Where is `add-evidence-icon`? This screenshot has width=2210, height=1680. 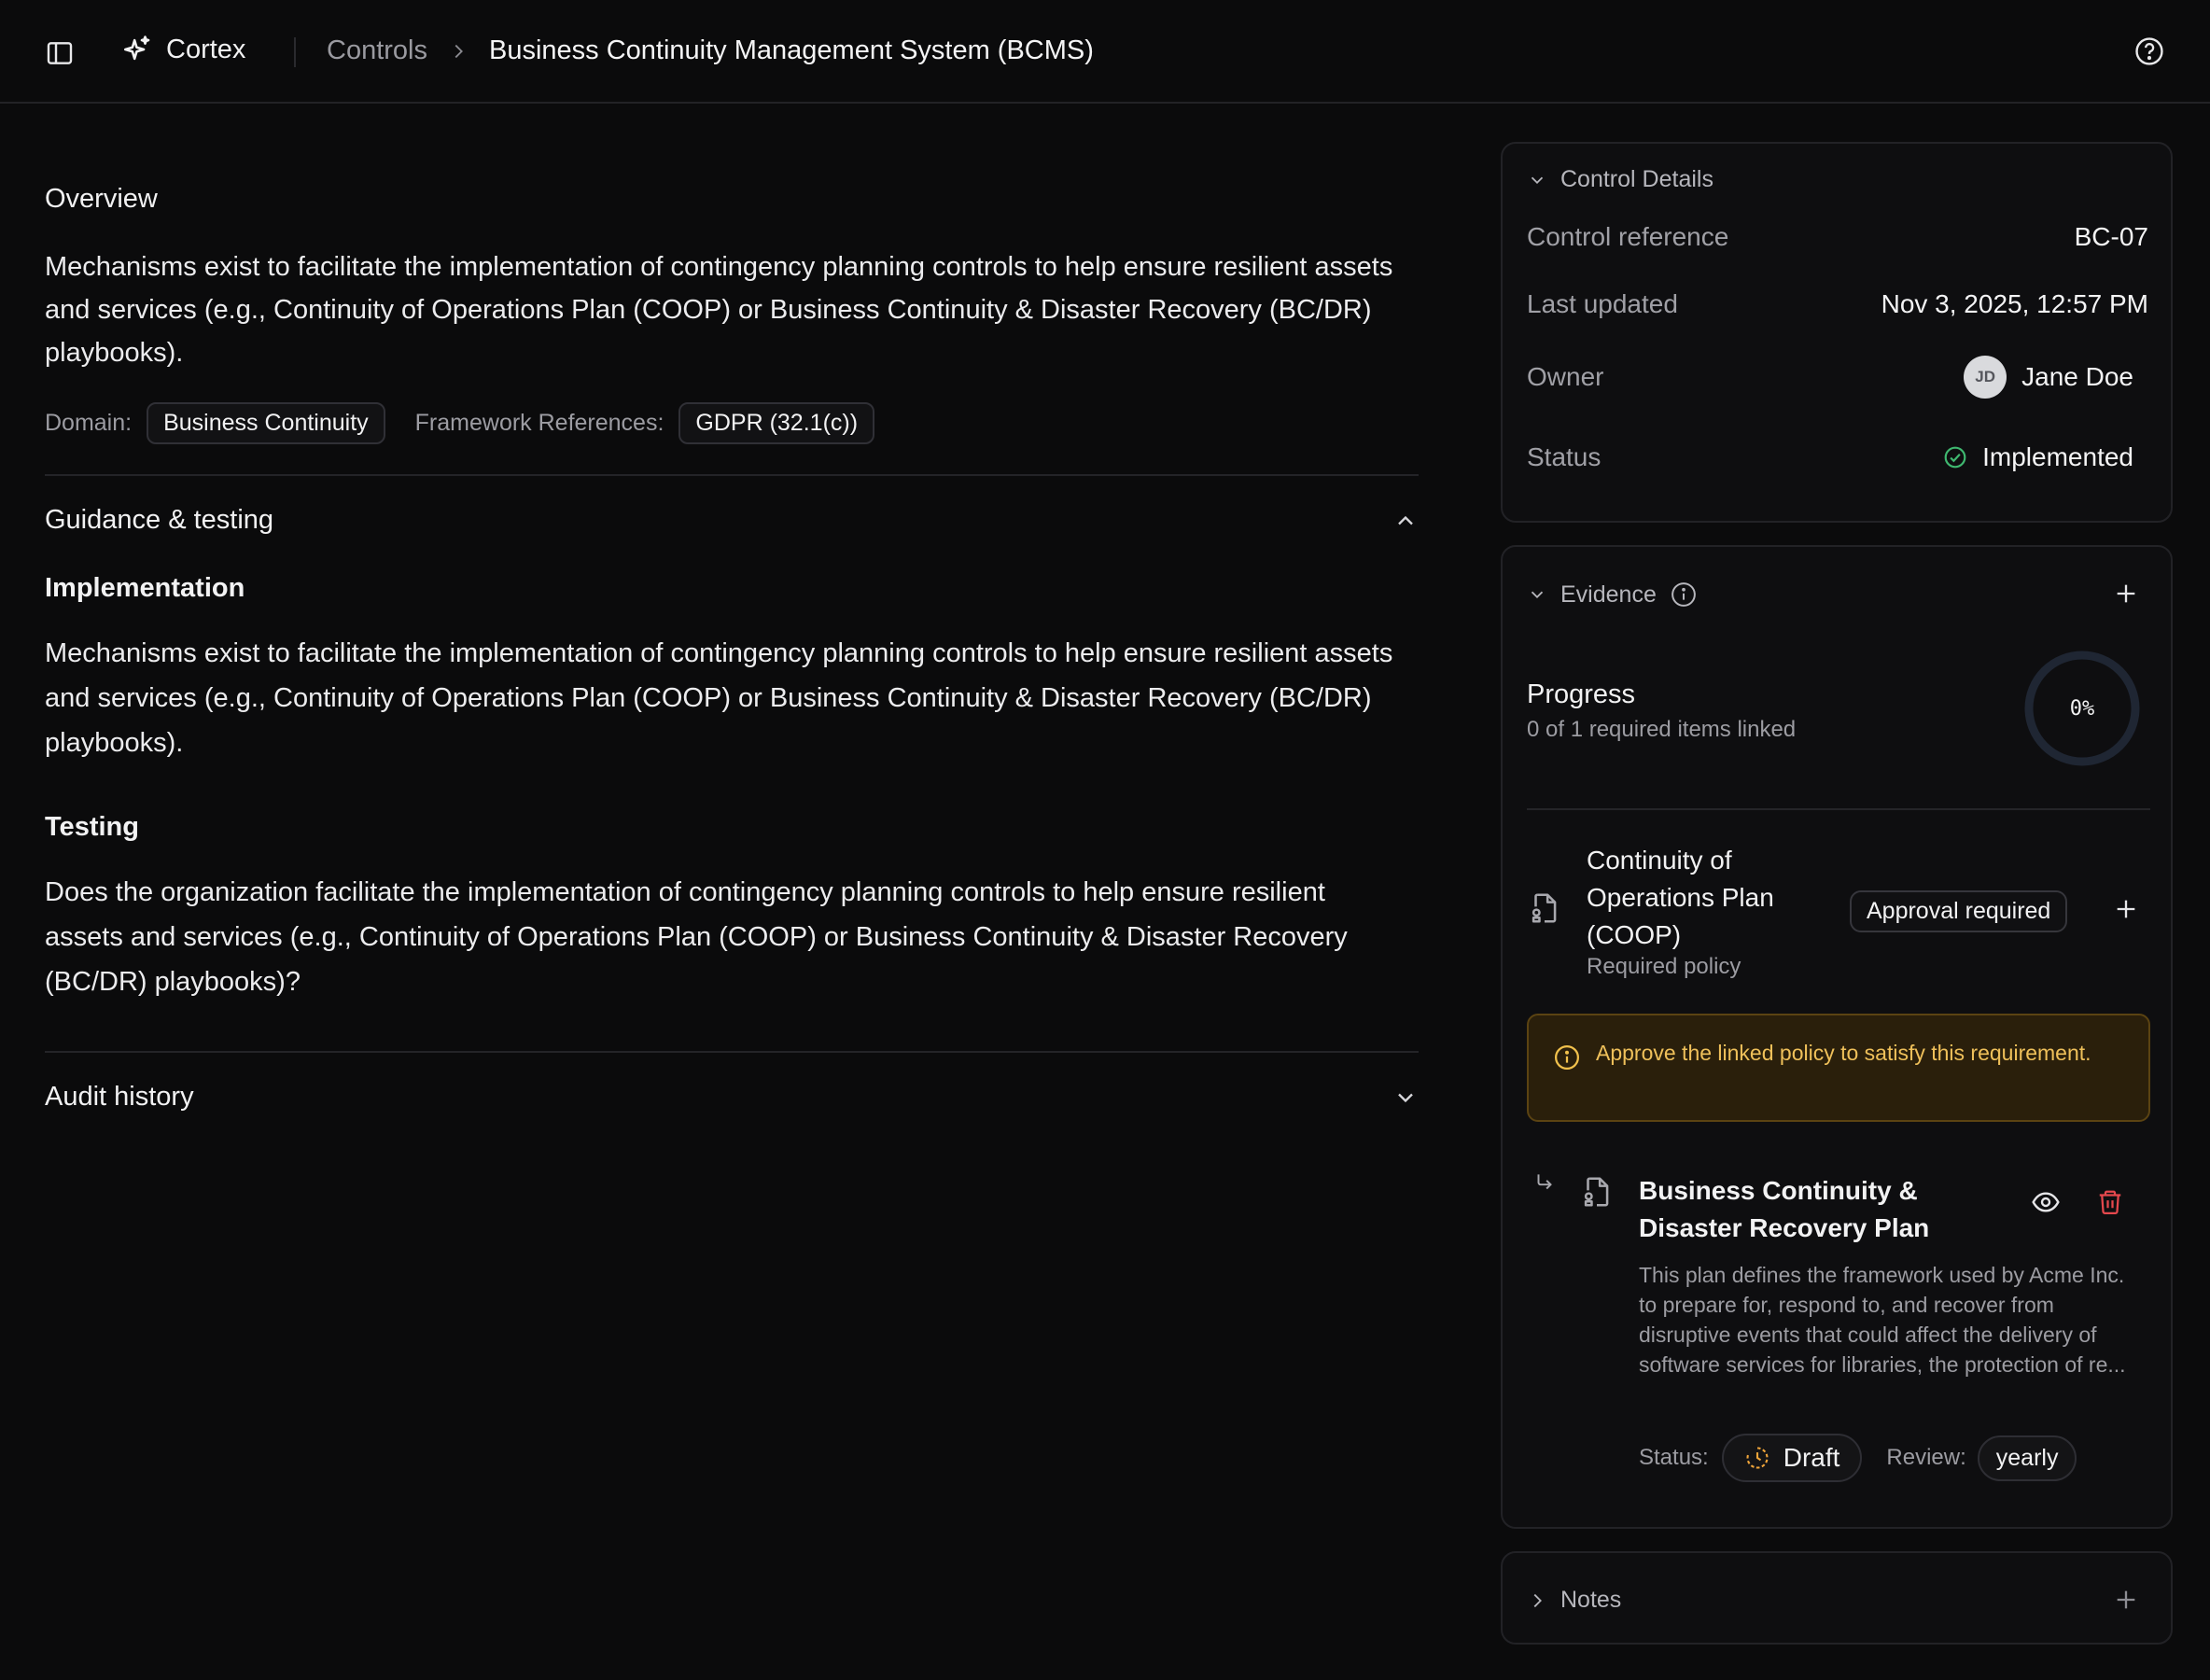 add-evidence-icon is located at coordinates (2126, 594).